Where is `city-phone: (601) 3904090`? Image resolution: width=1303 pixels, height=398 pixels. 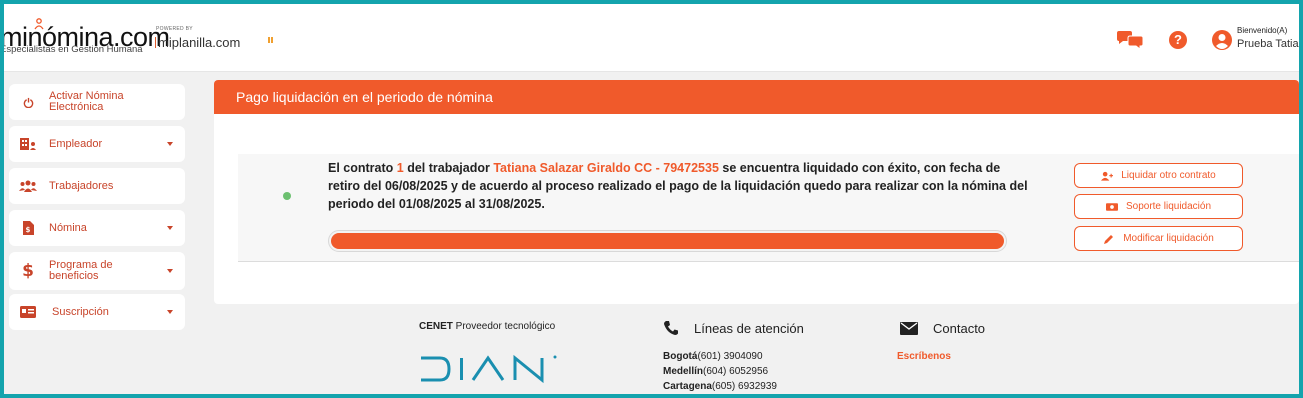 city-phone: (601) 3904090 is located at coordinates (730, 356).